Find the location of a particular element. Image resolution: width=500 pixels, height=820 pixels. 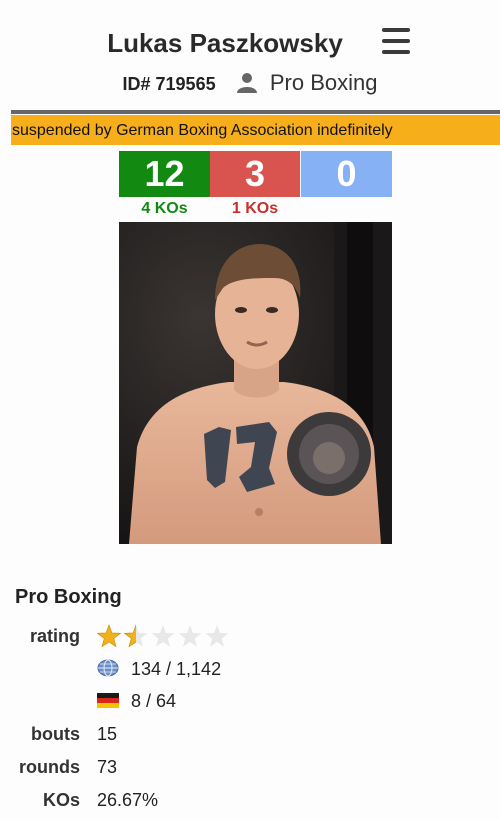

loss-kos: 1 KOs is located at coordinates (255, 208).